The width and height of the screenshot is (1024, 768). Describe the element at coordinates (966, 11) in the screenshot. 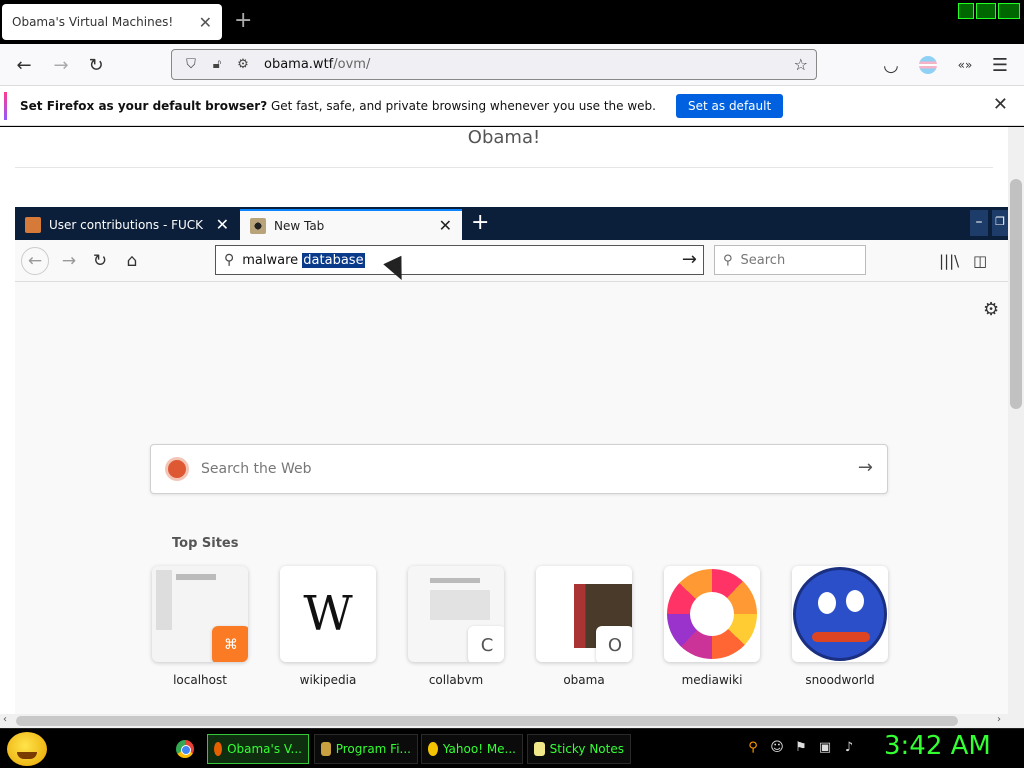

I see `window-minimize-button` at that location.